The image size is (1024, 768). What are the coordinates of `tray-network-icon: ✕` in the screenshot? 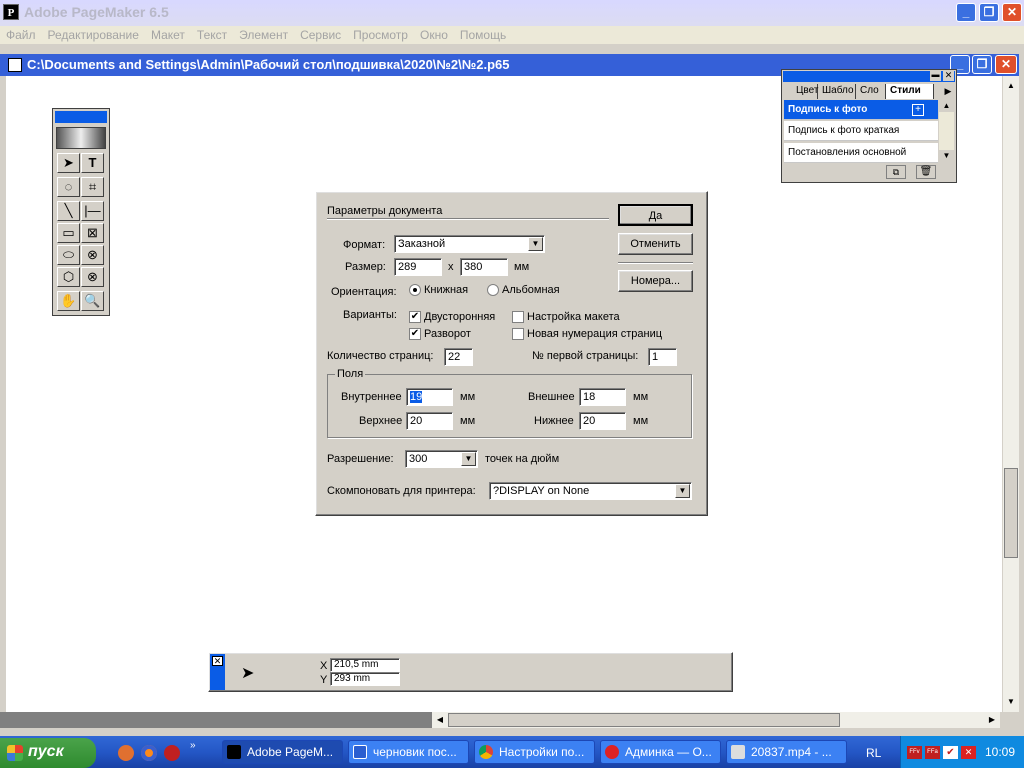 It's located at (968, 752).